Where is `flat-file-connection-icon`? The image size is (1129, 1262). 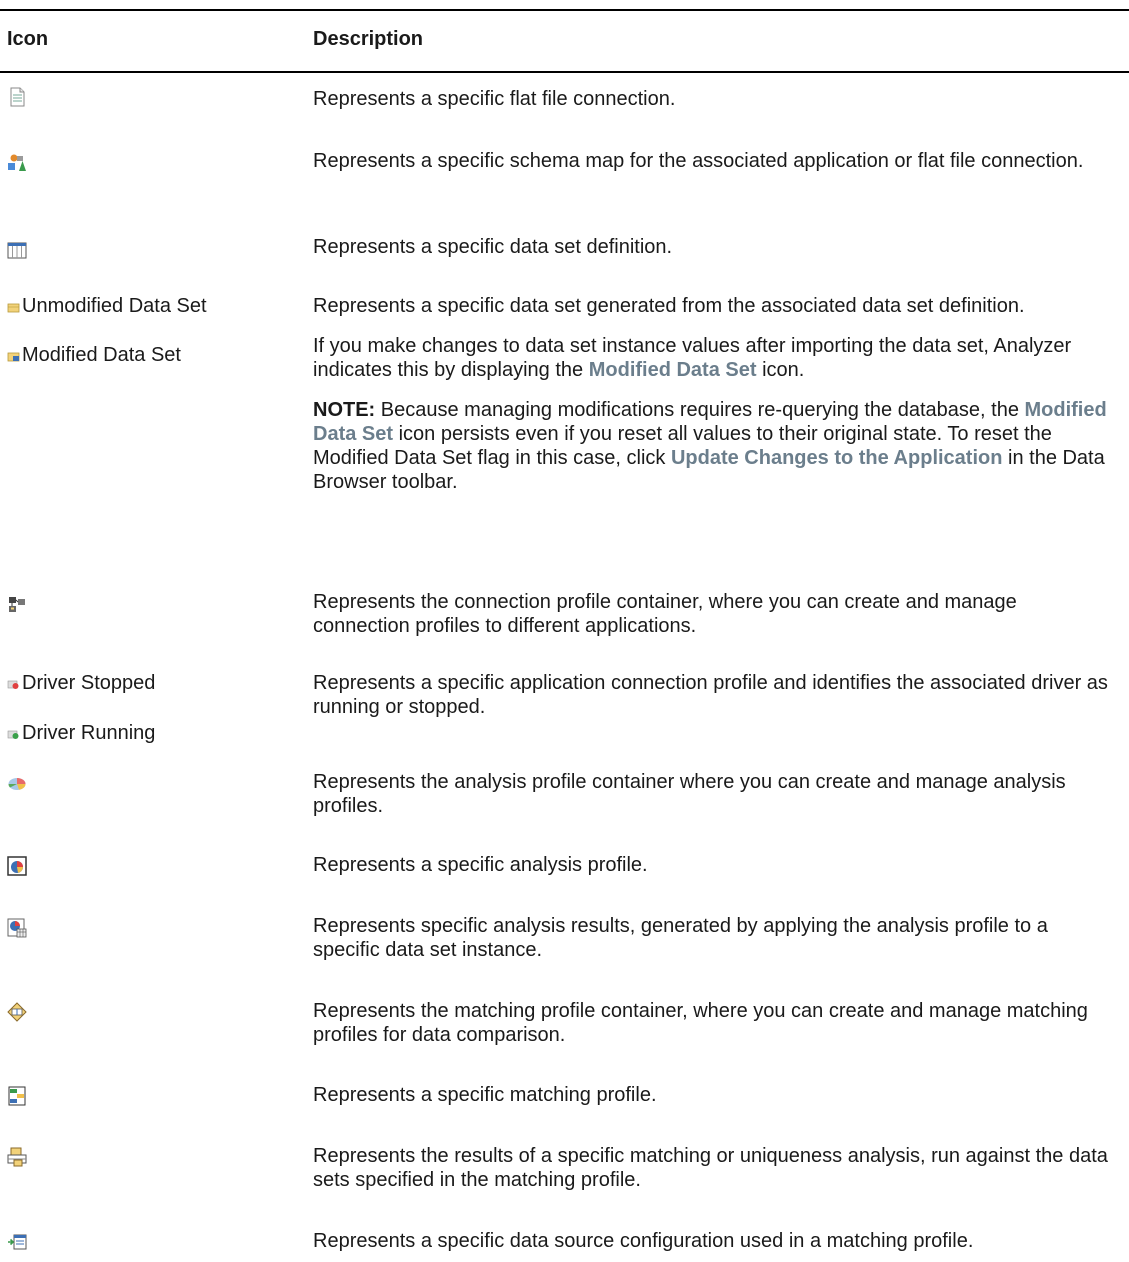 flat-file-connection-icon is located at coordinates (17, 97).